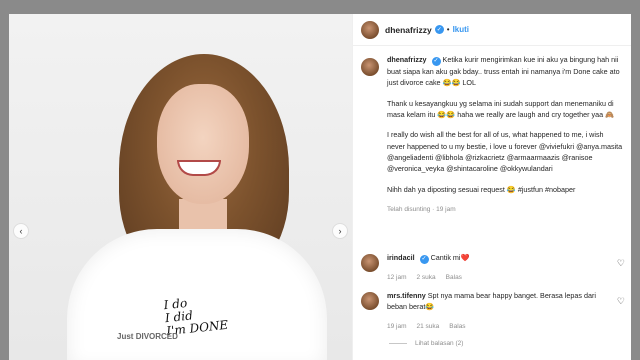 The image size is (640, 360). What do you see at coordinates (497, 326) in the screenshot?
I see `comment-meta: 19 jam 21 suka Balas` at bounding box center [497, 326].